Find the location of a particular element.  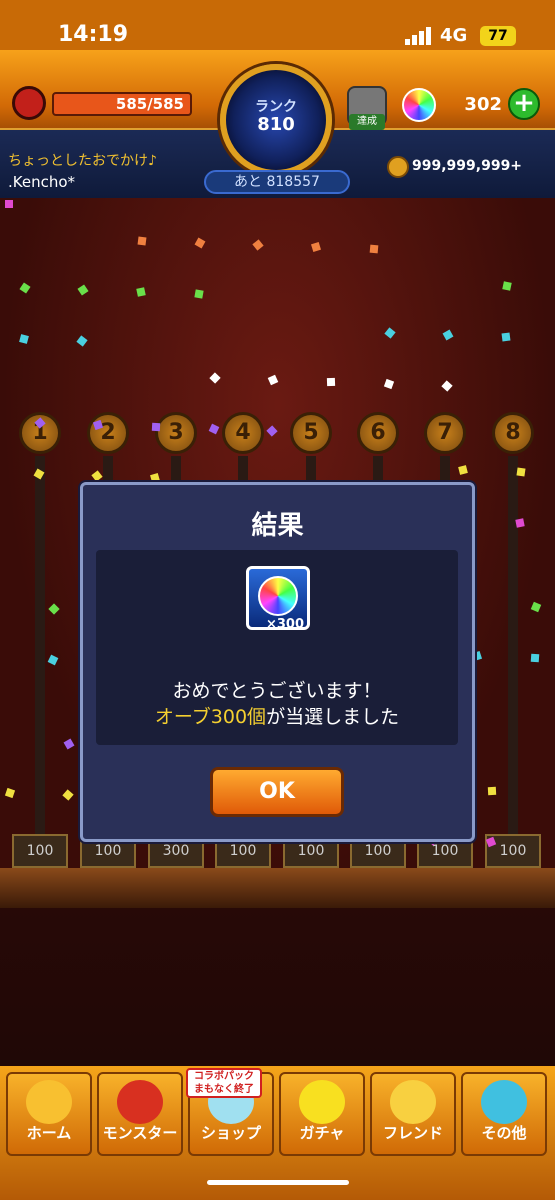

clock: 14:19 is located at coordinates (93, 34).